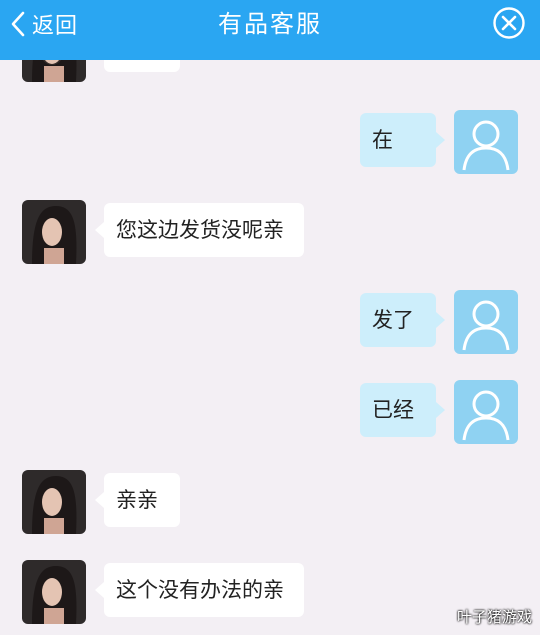 The width and height of the screenshot is (540, 635). I want to click on back-label: 返回, so click(55, 26).